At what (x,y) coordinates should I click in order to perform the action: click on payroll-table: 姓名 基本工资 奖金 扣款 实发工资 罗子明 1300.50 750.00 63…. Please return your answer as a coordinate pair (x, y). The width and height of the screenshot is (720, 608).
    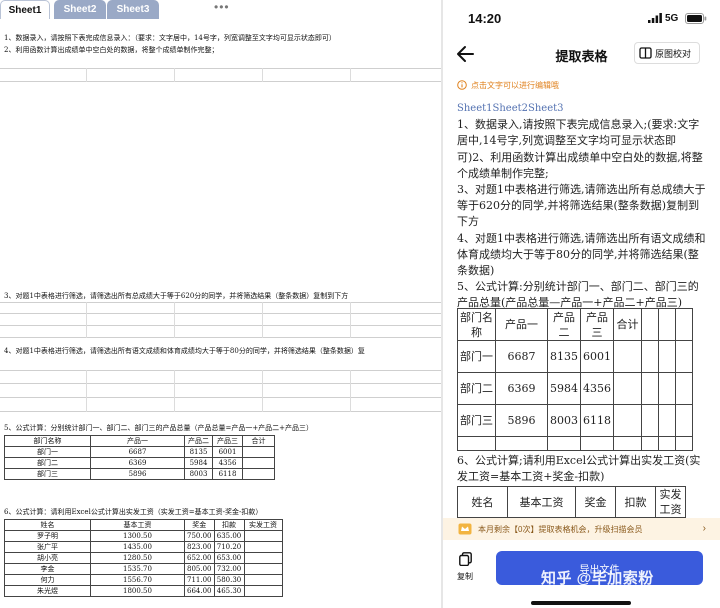
    Looking at the image, I should click on (143, 558).